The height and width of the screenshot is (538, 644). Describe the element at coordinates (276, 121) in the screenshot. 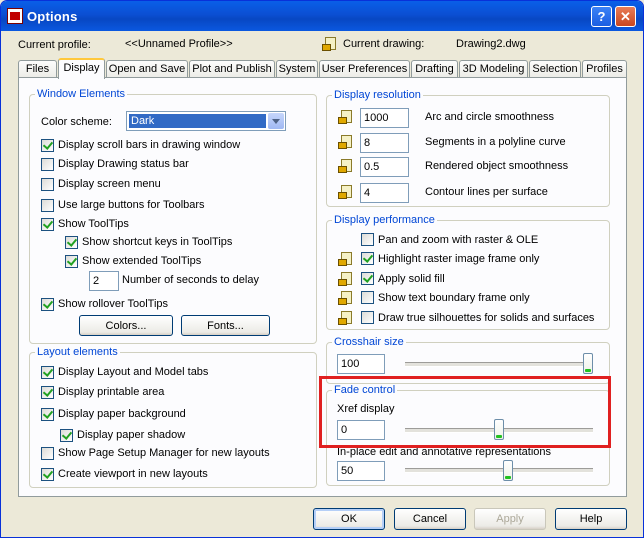

I see `chevron-down-icon` at that location.